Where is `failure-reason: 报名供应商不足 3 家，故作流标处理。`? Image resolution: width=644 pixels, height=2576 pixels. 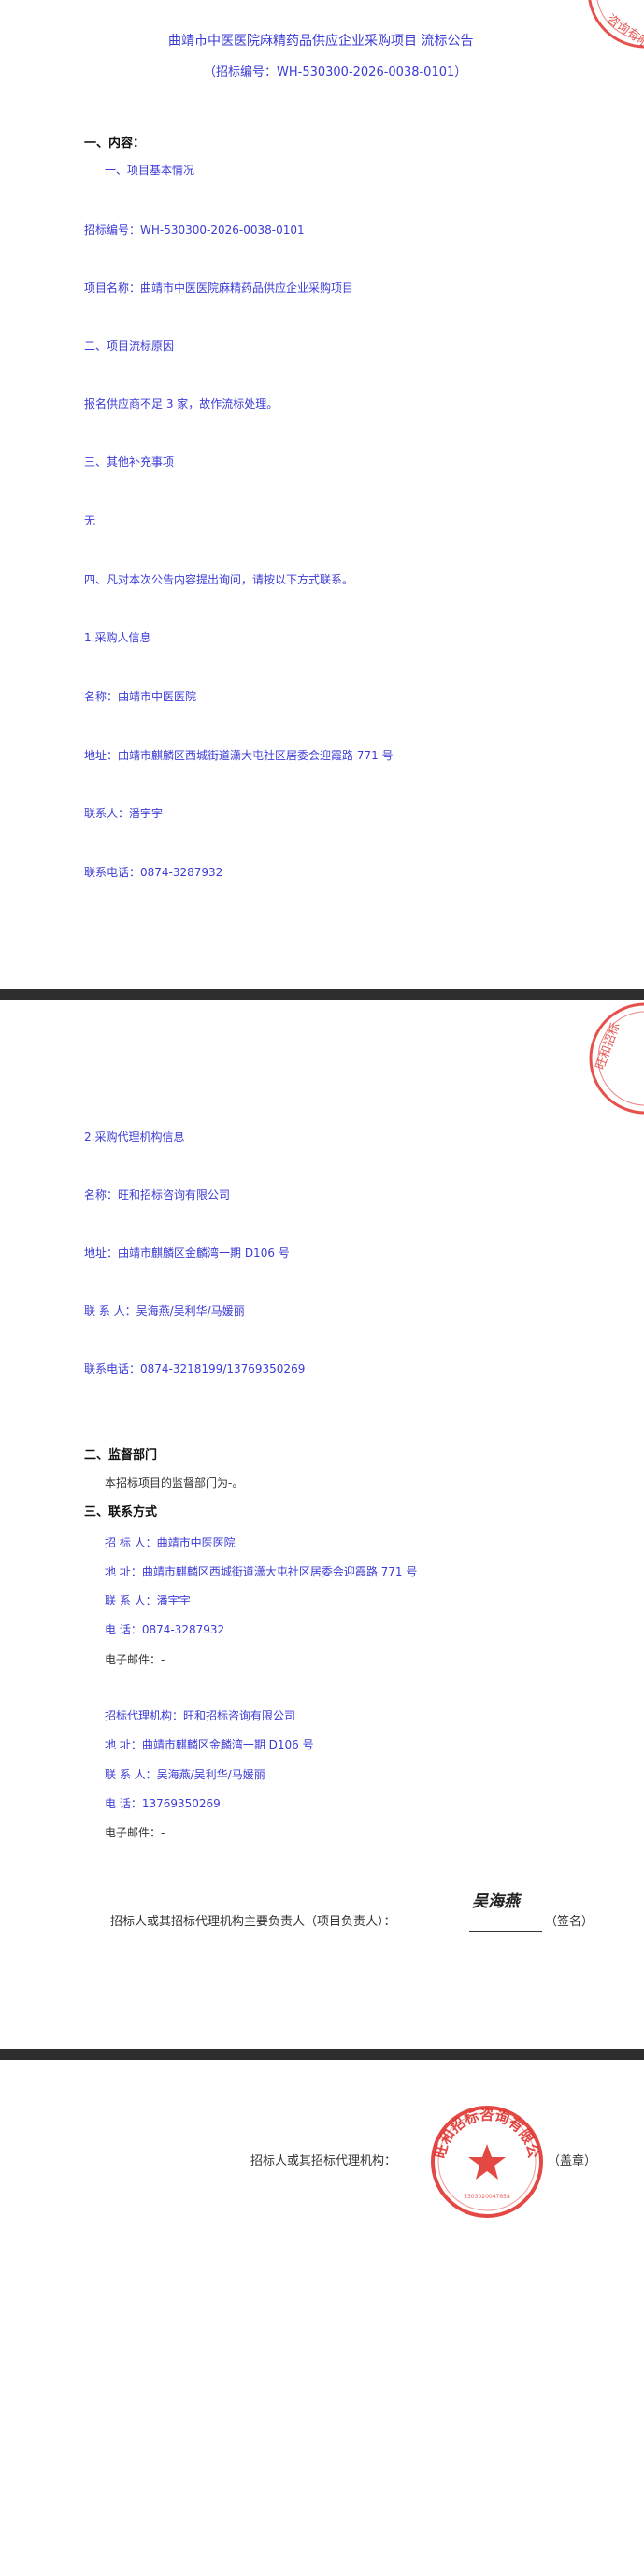 failure-reason: 报名供应商不足 3 家，故作流标处理。 is located at coordinates (181, 404).